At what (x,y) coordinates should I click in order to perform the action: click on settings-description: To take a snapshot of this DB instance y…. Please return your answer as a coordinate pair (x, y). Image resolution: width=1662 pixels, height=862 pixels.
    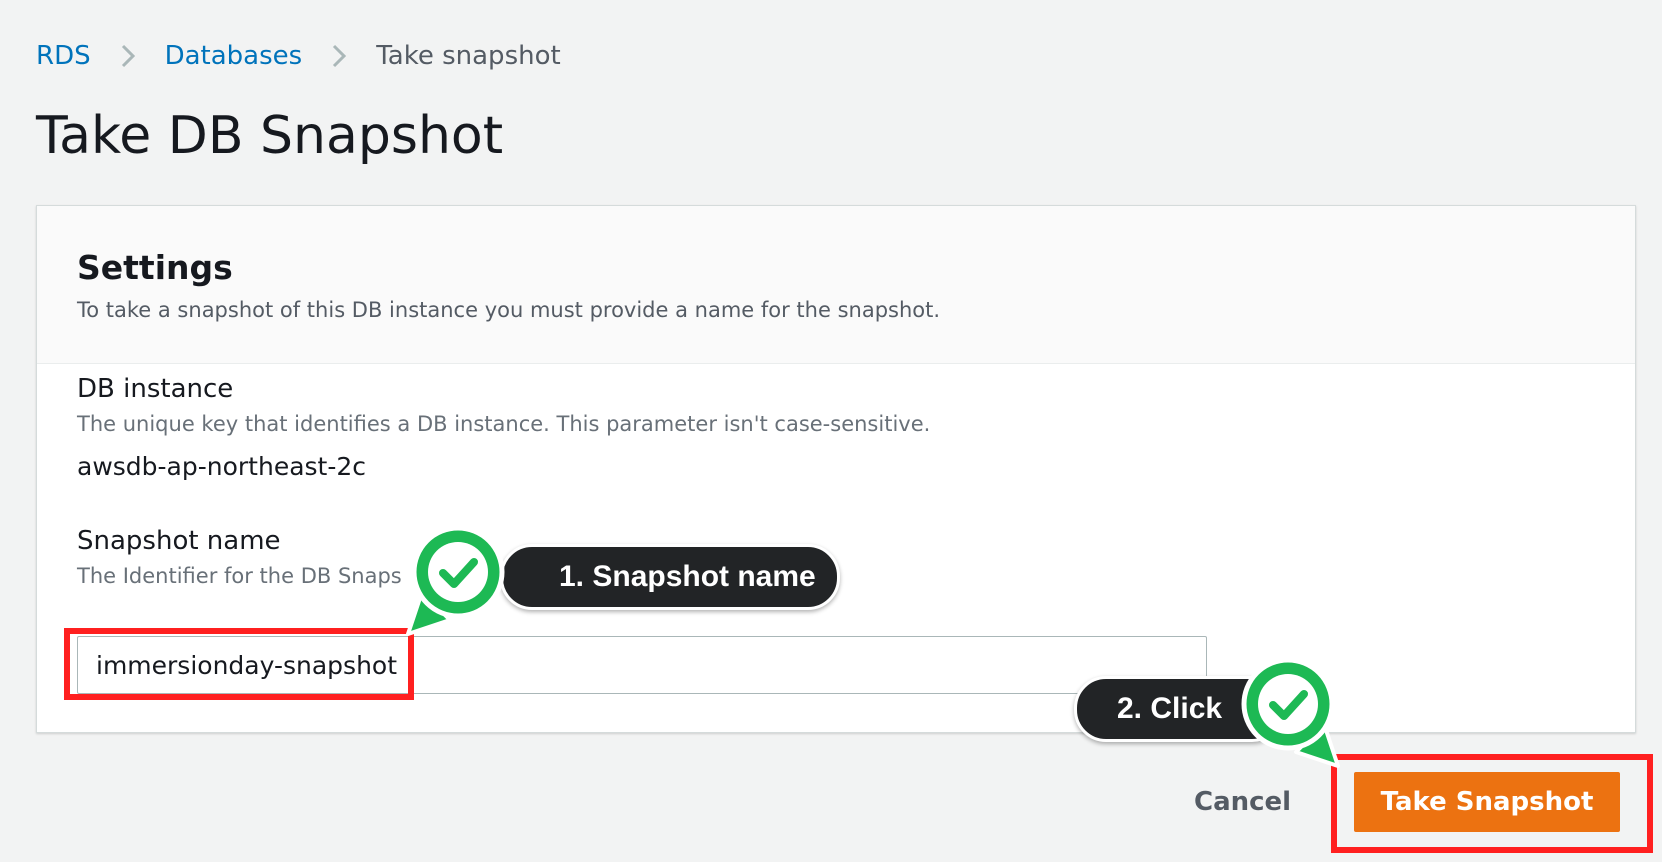
    Looking at the image, I should click on (509, 310).